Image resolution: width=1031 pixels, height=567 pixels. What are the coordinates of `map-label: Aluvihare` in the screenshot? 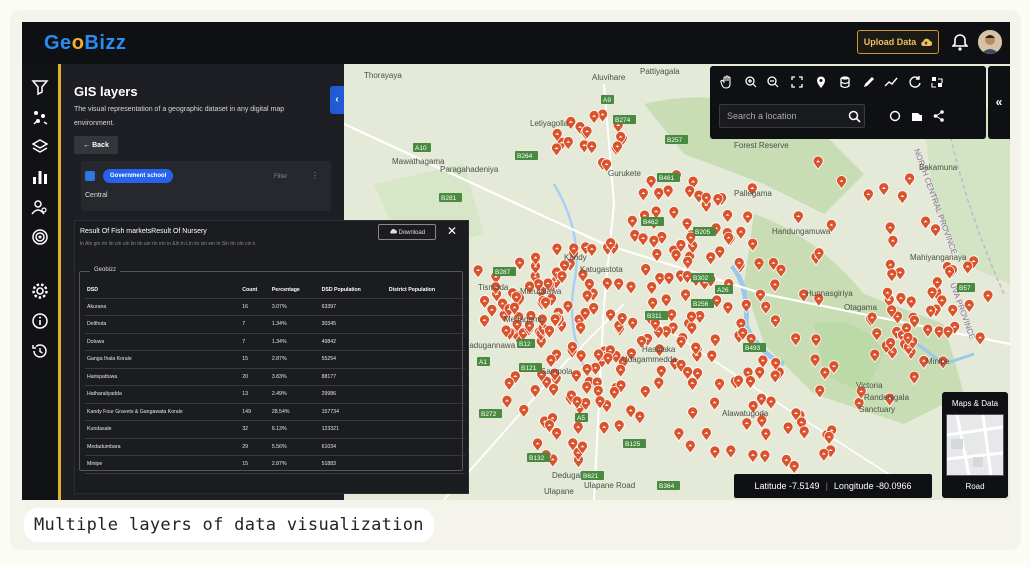 It's located at (609, 77).